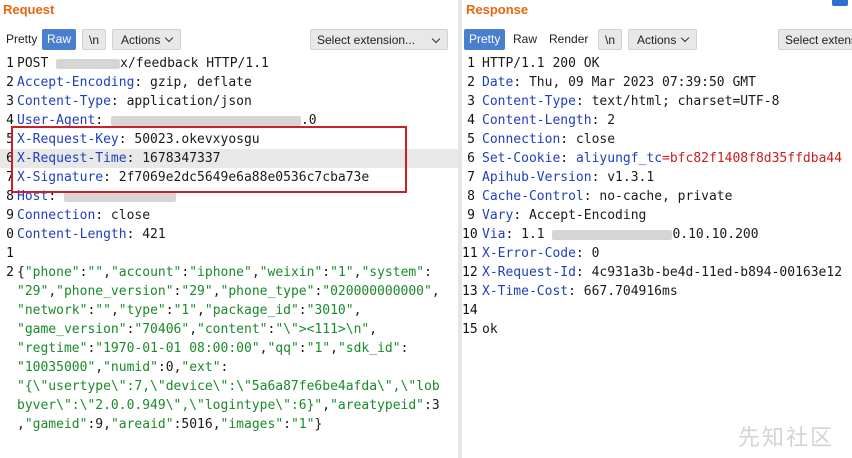 The width and height of the screenshot is (852, 458). What do you see at coordinates (494, 234) in the screenshot?
I see `header-key: Via` at bounding box center [494, 234].